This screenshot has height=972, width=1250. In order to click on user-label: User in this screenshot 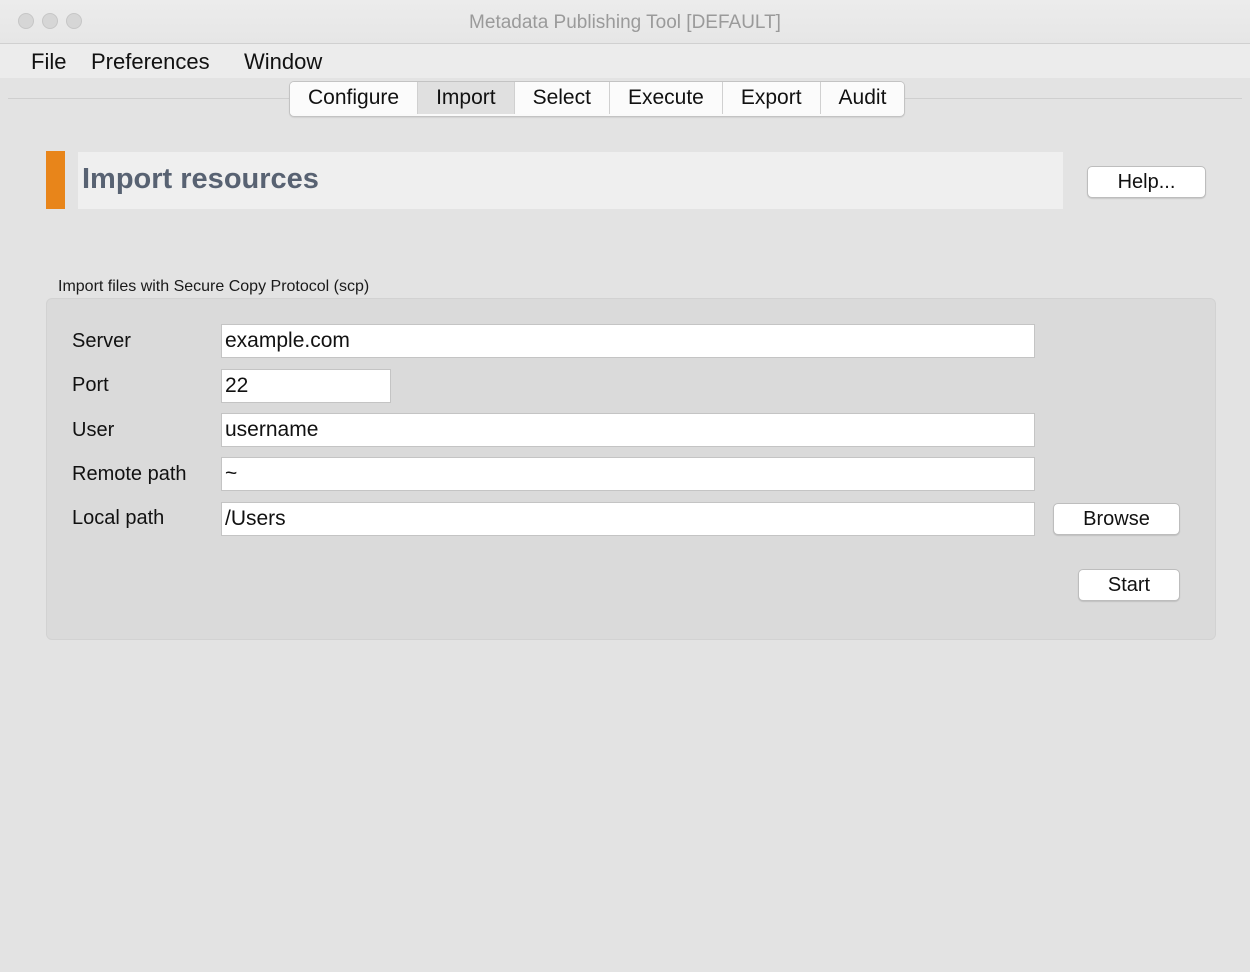, I will do `click(93, 430)`.